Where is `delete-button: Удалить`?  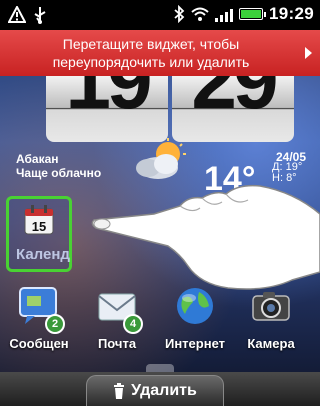 delete-button: Удалить is located at coordinates (155, 390).